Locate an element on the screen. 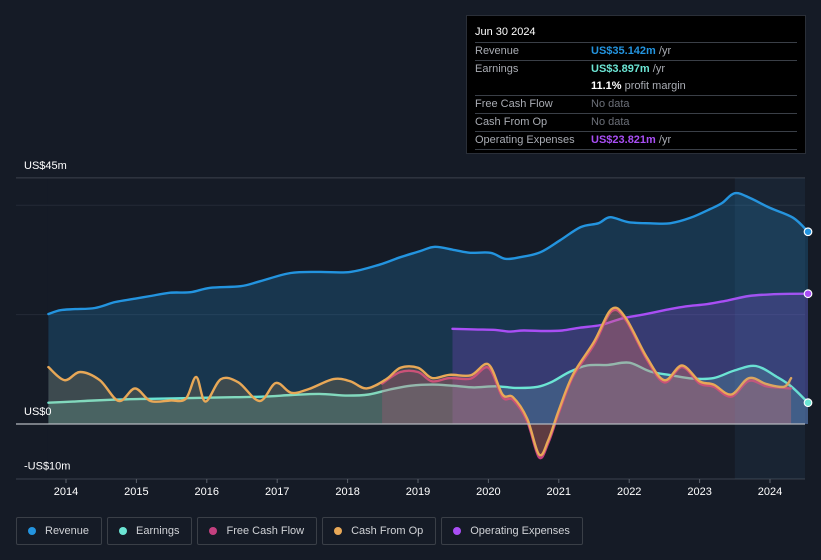  tooltip-row-profit-margin: 11.1% profit margin is located at coordinates (636, 87).